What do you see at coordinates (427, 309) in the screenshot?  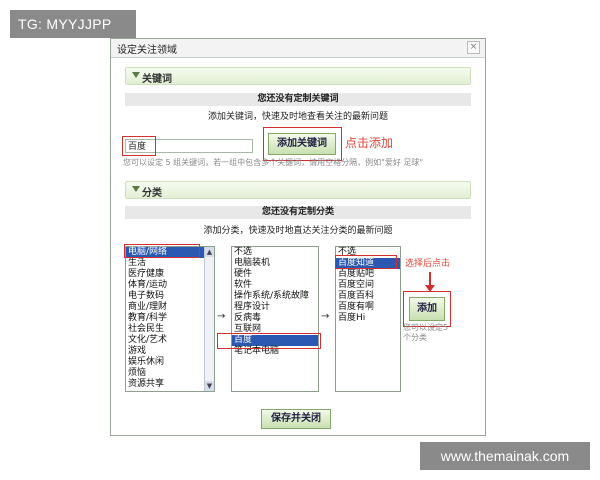 I see `highlight-add-category-button` at bounding box center [427, 309].